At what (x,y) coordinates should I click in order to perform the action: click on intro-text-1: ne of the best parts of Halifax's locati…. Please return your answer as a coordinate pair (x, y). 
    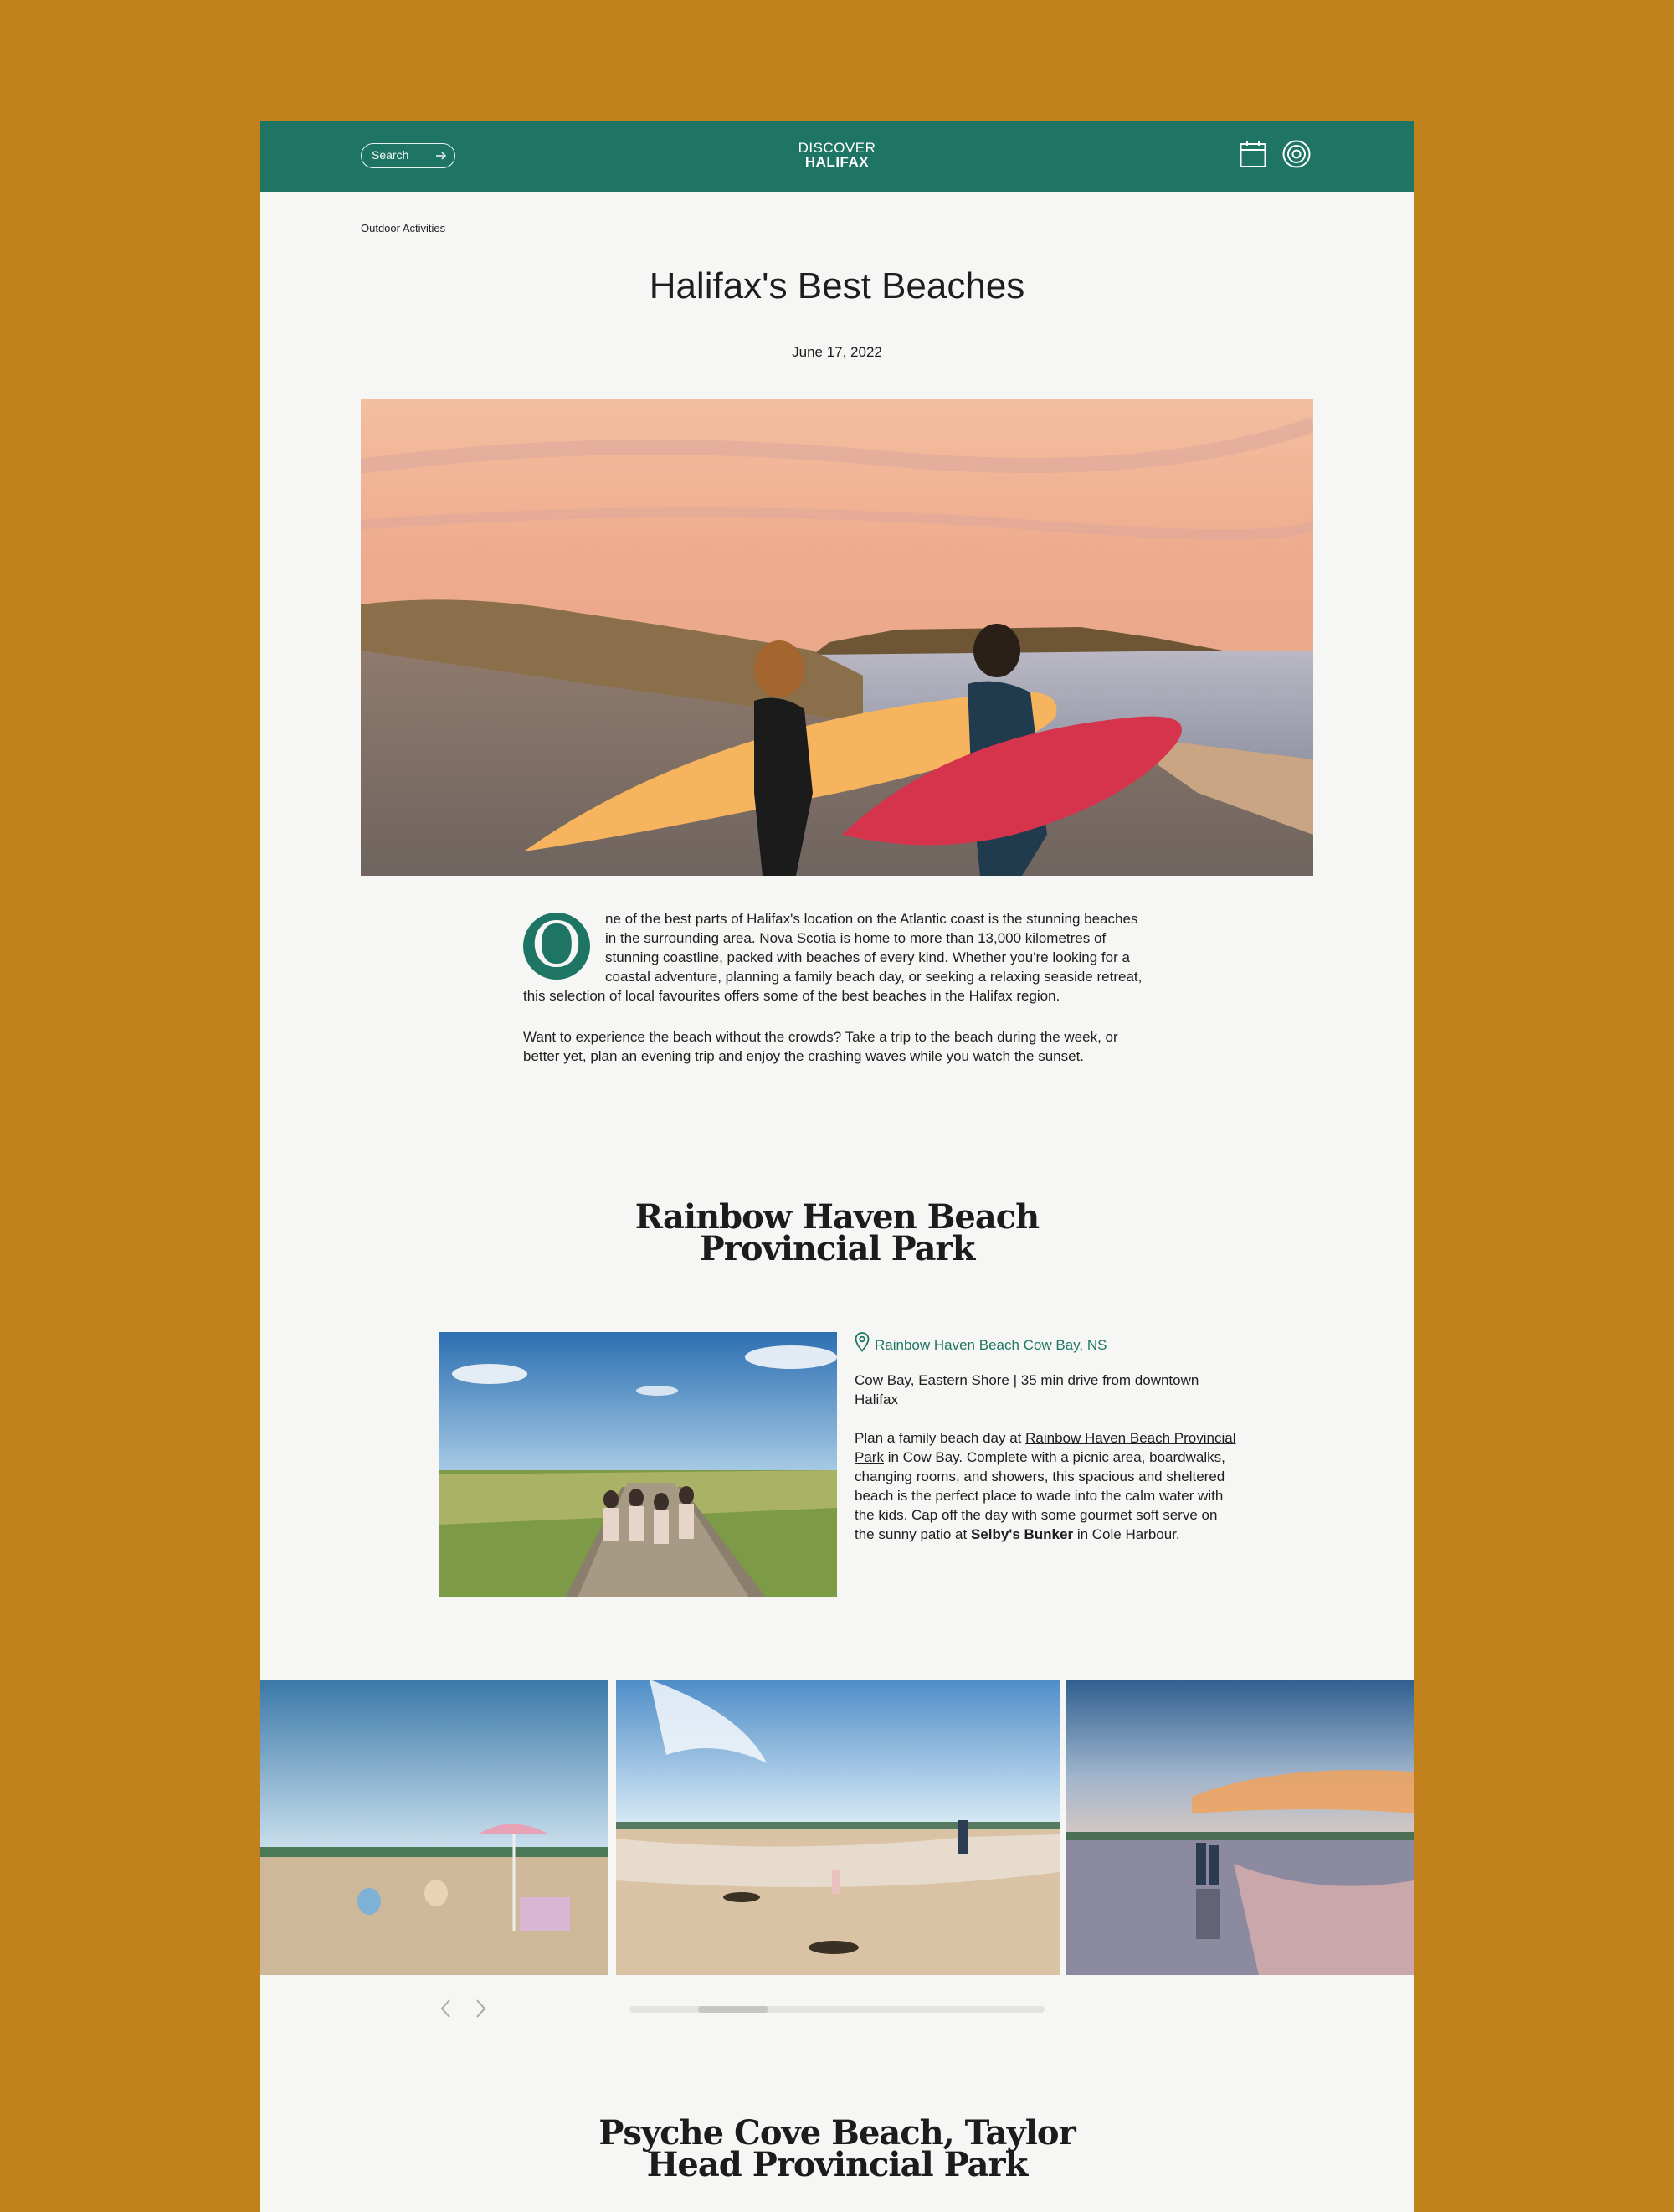
    Looking at the image, I should click on (833, 957).